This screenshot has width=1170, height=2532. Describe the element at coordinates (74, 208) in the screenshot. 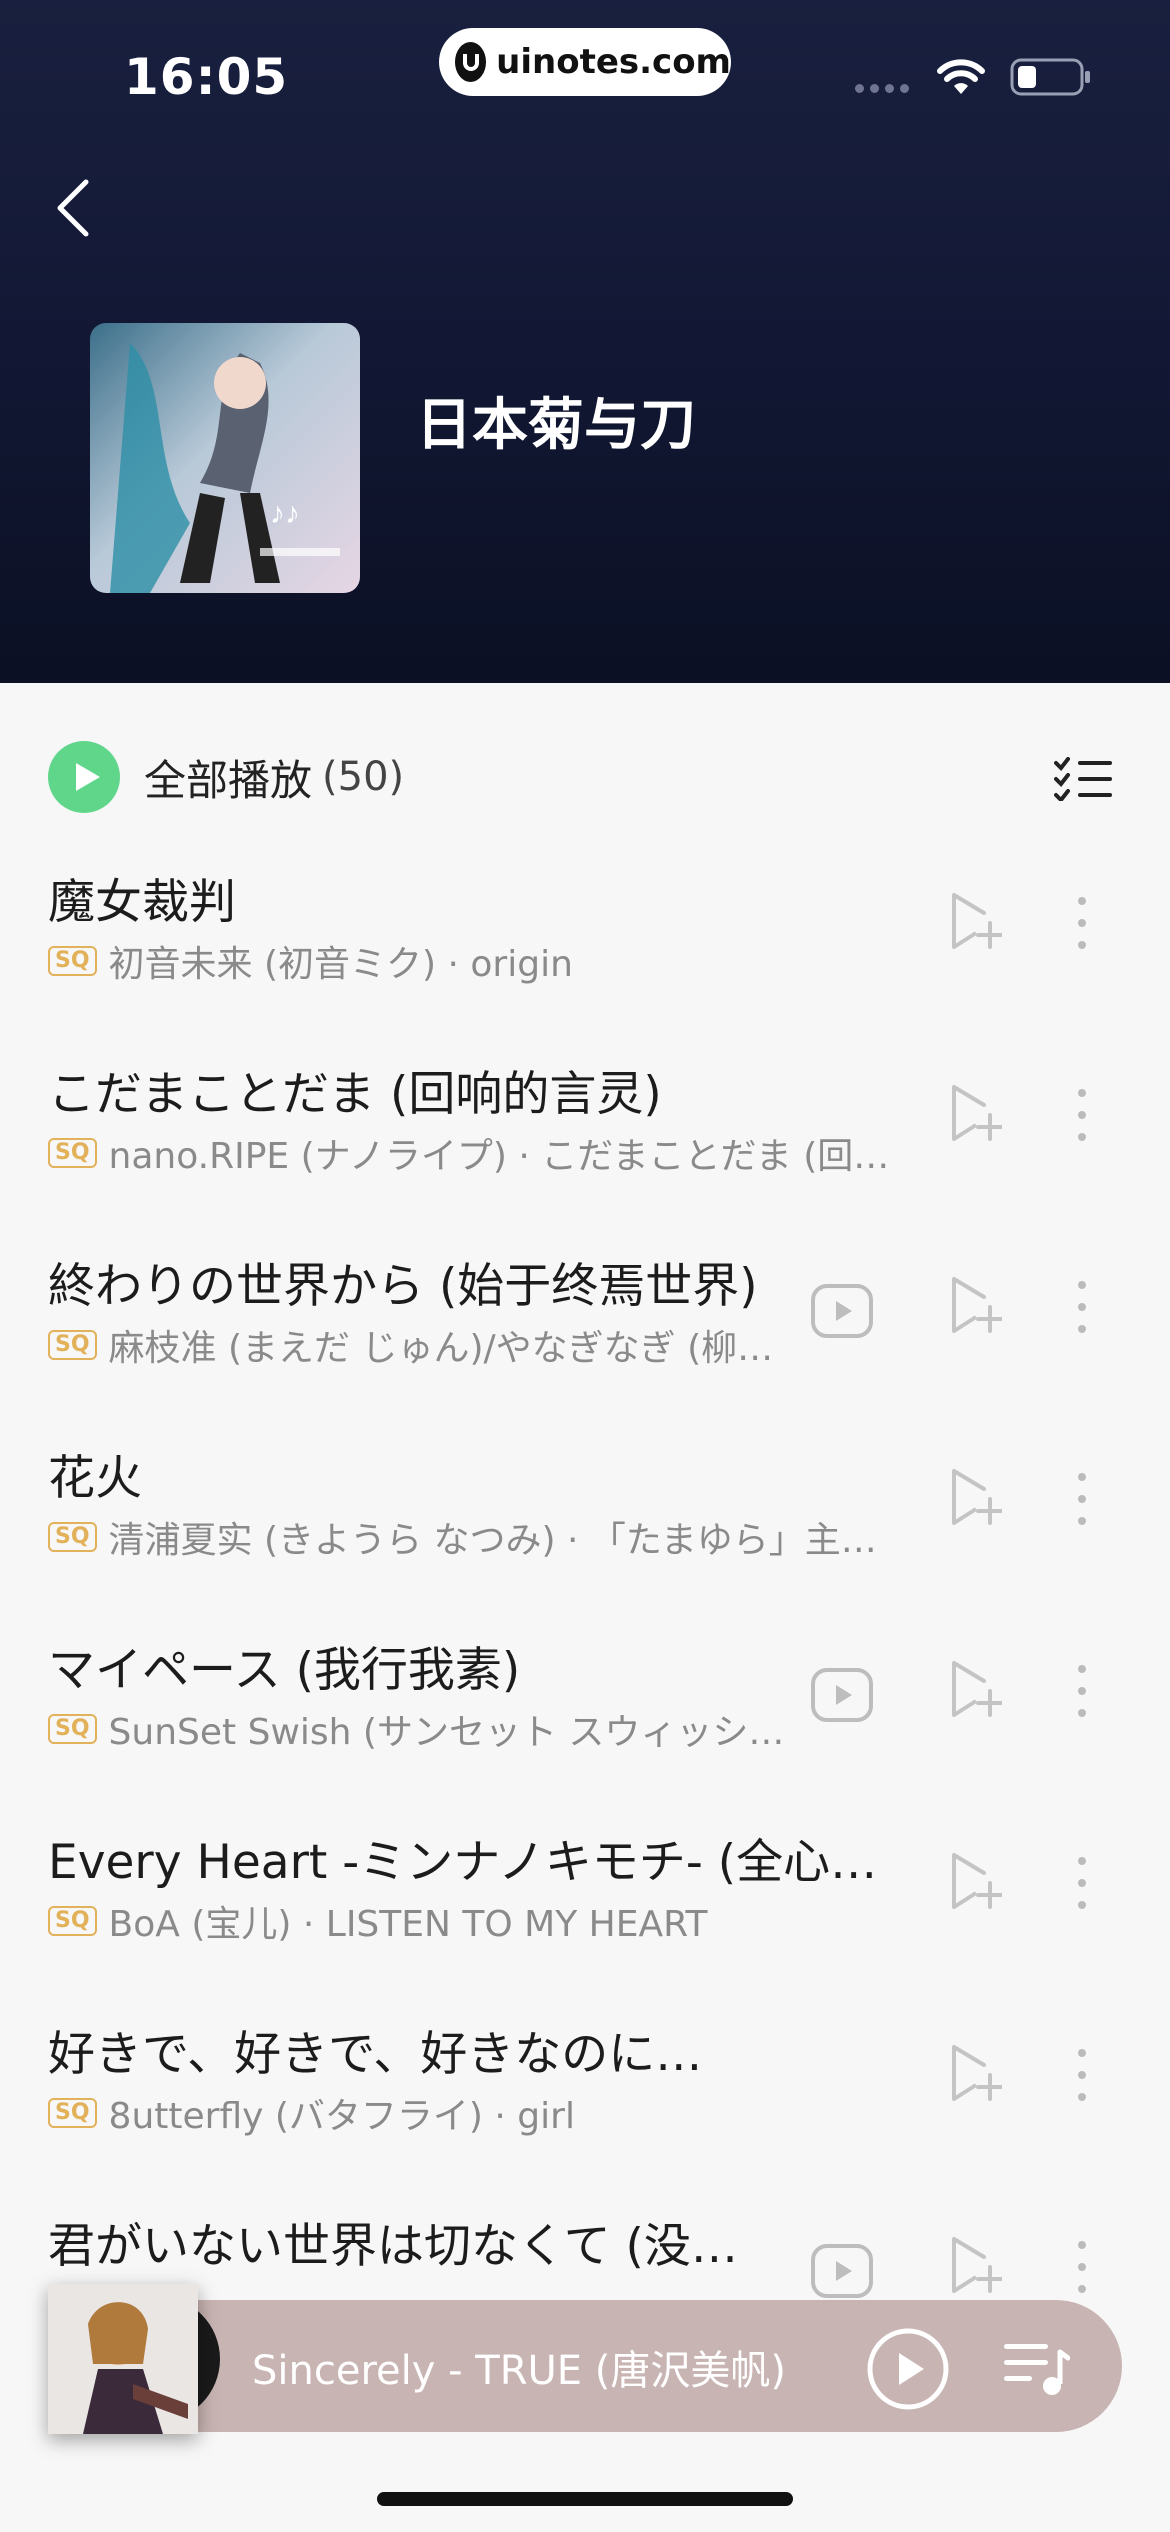

I see `back-button` at that location.